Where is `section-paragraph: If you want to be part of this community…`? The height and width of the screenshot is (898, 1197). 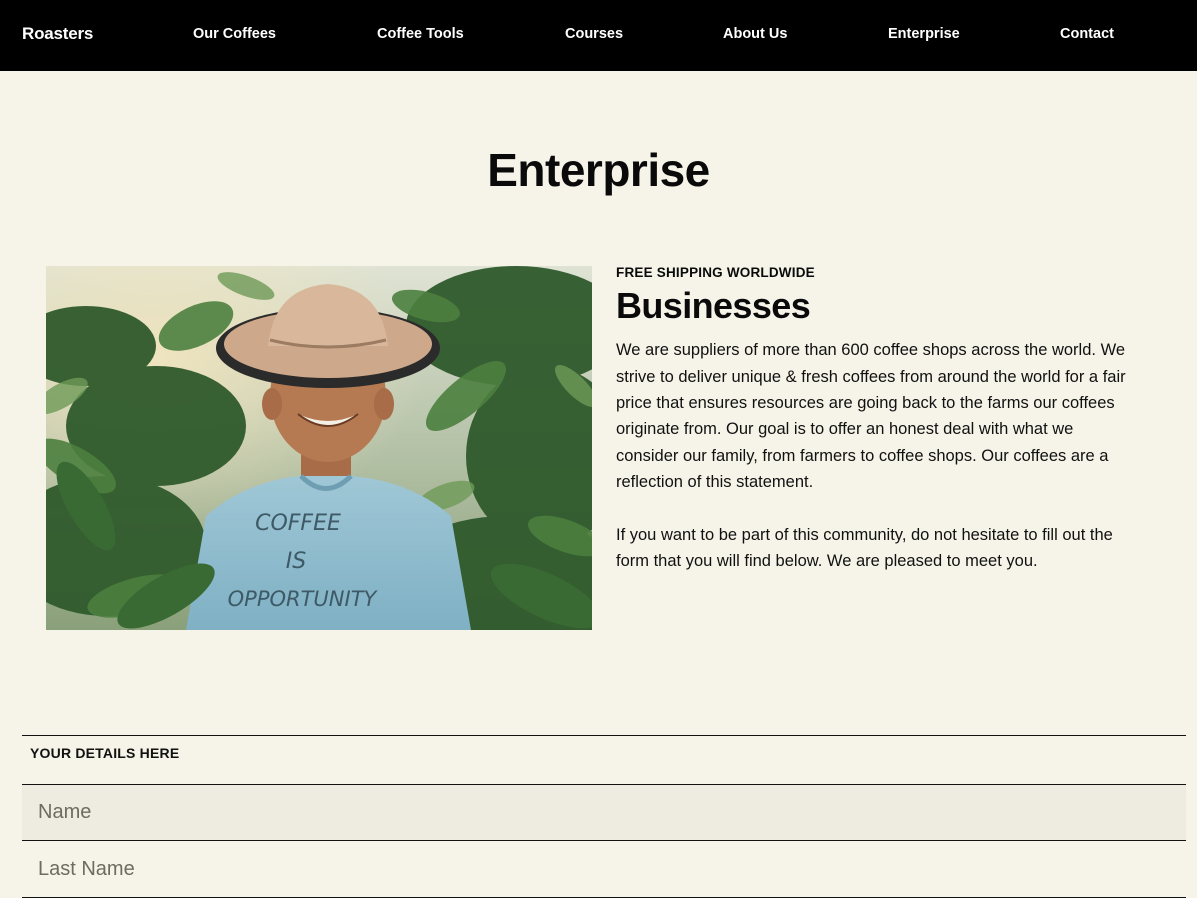
section-paragraph: If you want to be part of this community… is located at coordinates (864, 548).